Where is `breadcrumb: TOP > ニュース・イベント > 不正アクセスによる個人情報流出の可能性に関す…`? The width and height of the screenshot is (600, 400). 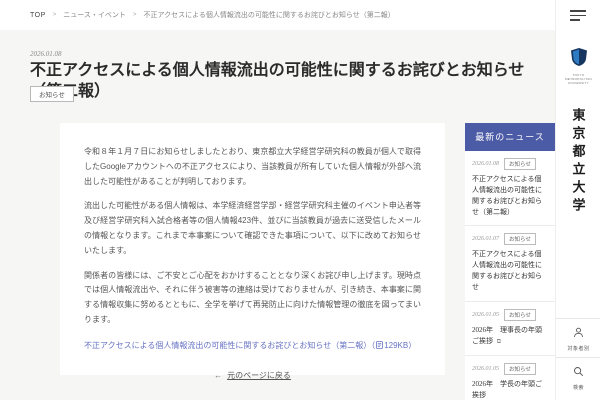 breadcrumb: TOP > ニュース・イベント > 不正アクセスによる個人情報流出の可能性に関す… is located at coordinates (277, 15).